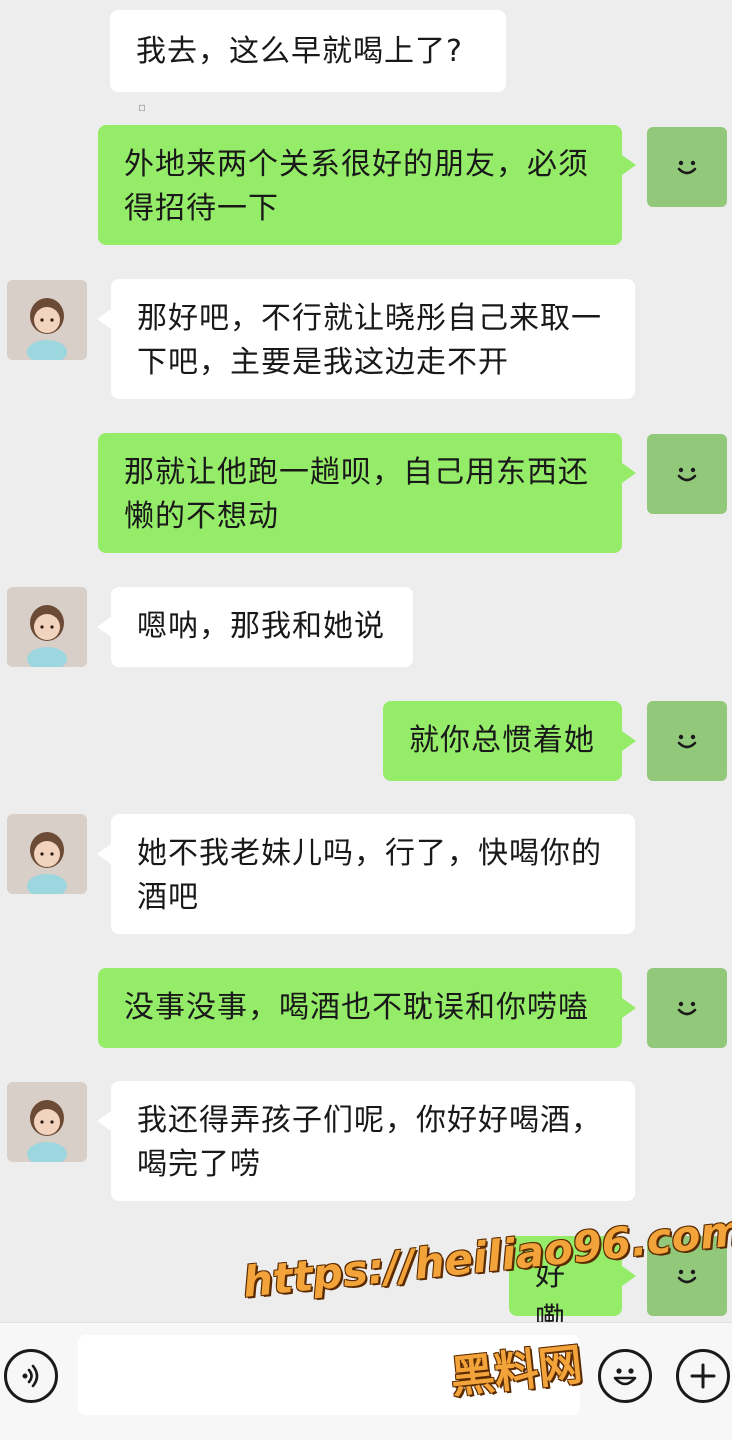 Image resolution: width=732 pixels, height=1440 pixels. I want to click on message-bubble-incoming: 她不我老妹儿吗，行了，快喝你的酒吧, so click(366, 874).